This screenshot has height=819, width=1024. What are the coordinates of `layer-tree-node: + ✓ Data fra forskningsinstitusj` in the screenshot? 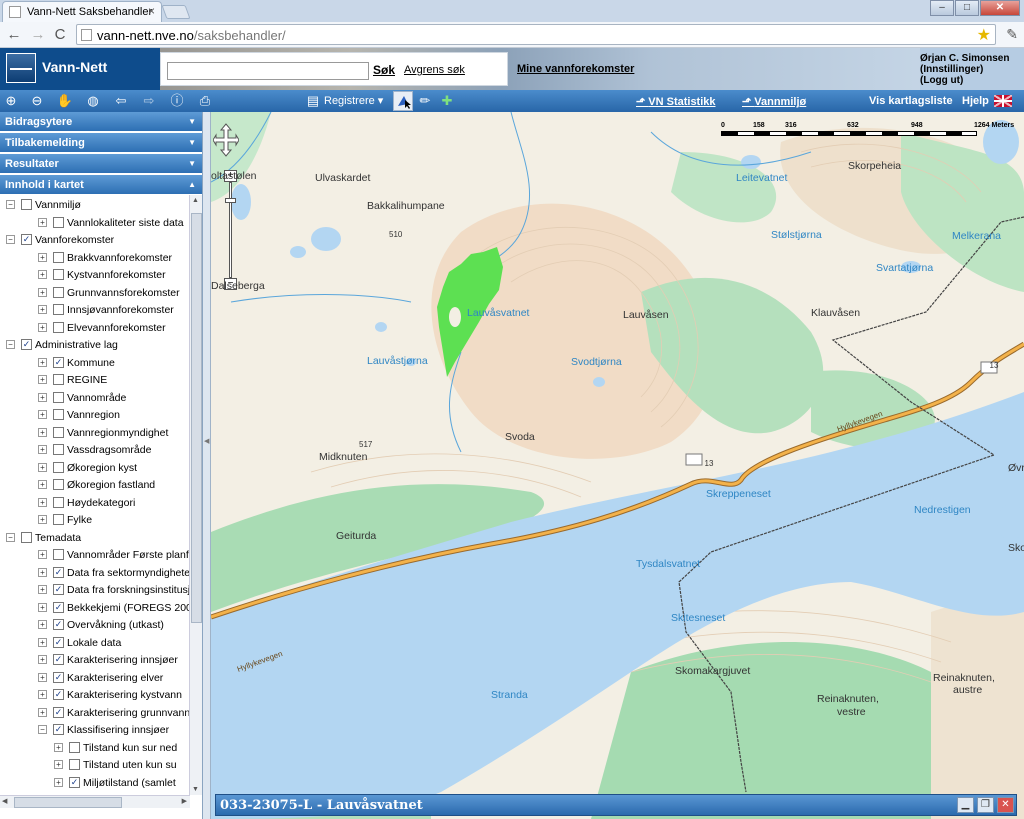 It's located at (96, 590).